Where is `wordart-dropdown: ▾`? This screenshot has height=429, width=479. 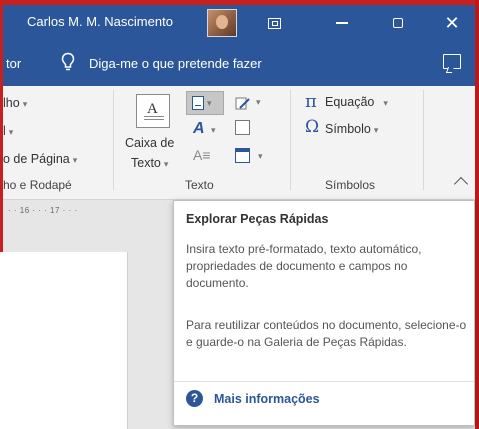
wordart-dropdown: ▾ is located at coordinates (212, 129).